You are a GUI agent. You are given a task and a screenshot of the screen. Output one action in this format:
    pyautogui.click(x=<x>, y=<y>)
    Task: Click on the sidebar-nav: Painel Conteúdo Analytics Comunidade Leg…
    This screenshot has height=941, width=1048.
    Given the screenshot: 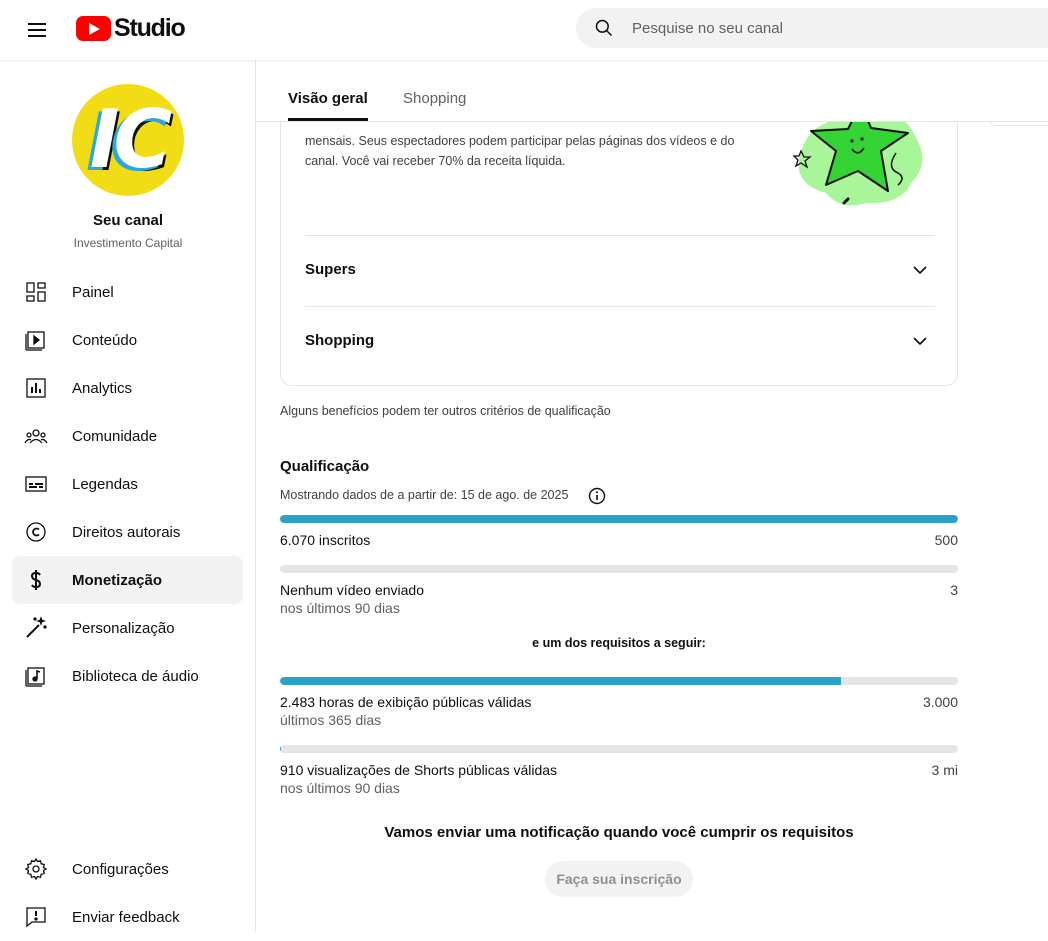 What is the action you would take?
    pyautogui.click(x=127, y=484)
    